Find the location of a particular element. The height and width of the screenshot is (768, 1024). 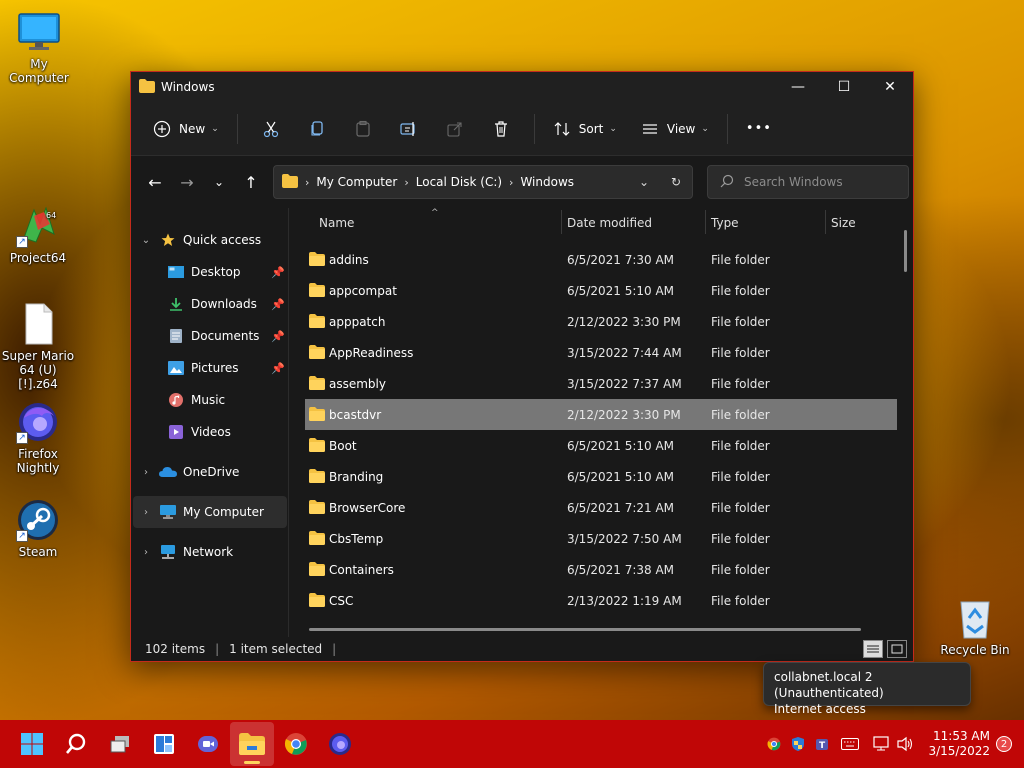

up-button: ↑ is located at coordinates (251, 182).